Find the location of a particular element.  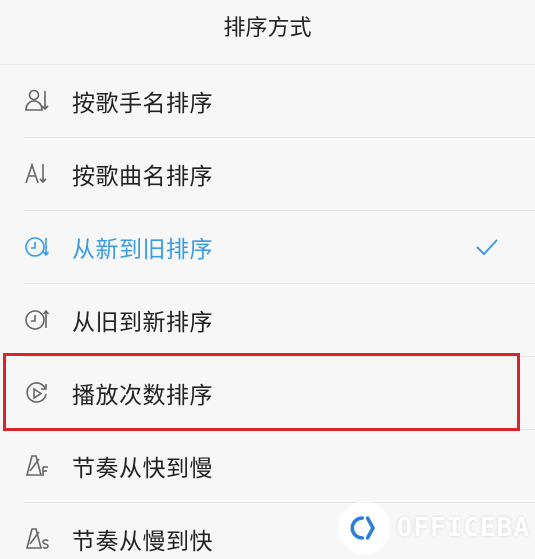

option-label: 按歌手名排序 is located at coordinates (142, 104).